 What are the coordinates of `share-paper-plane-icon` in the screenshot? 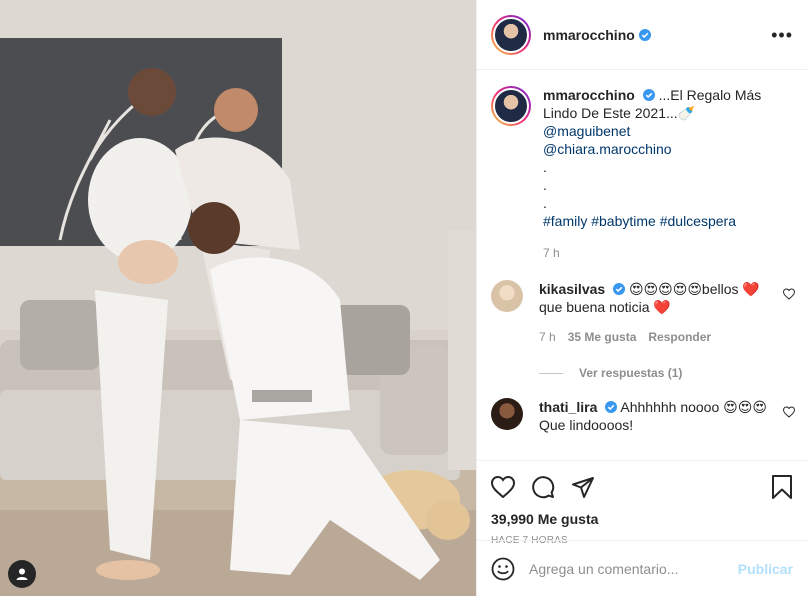 It's located at (583, 487).